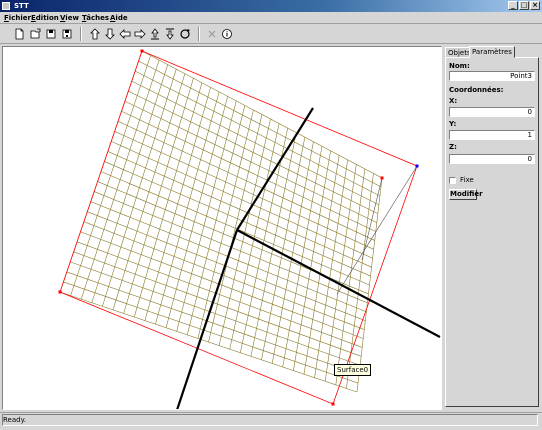 The height and width of the screenshot is (430, 542). What do you see at coordinates (17, 18) in the screenshot?
I see `menu-fichier: Fichier` at bounding box center [17, 18].